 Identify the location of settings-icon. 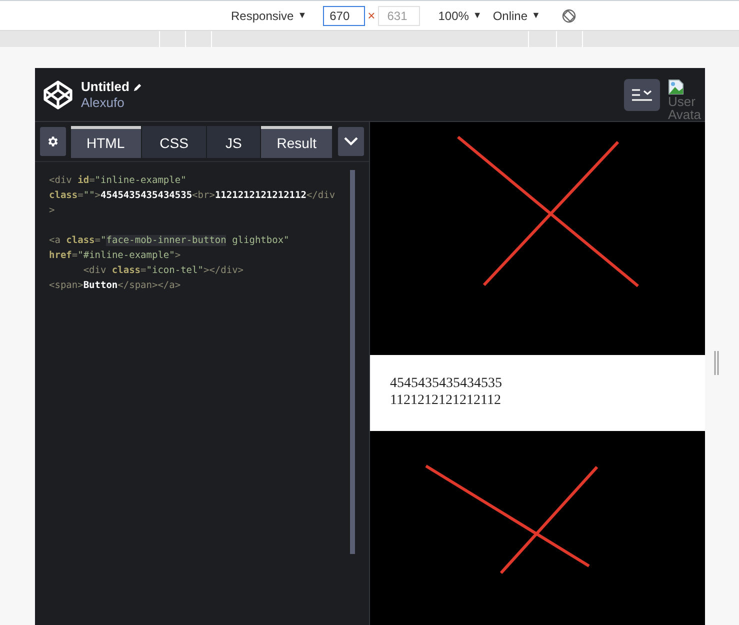
(53, 141).